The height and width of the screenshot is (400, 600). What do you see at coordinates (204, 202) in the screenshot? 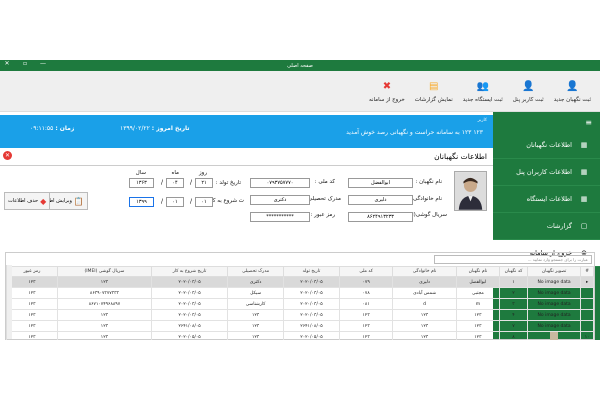
I see `start-day-input: ۰۱` at bounding box center [204, 202].